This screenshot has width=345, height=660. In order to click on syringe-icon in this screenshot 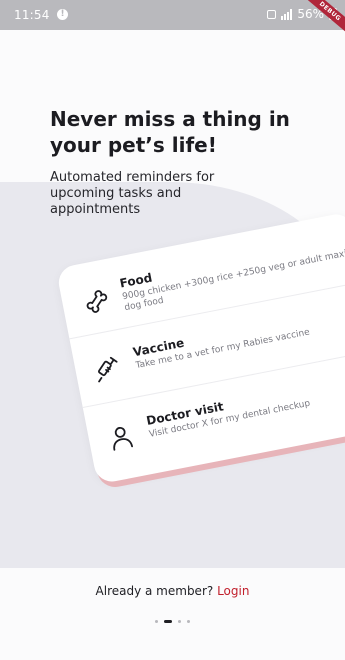, I will do `click(108, 369)`.